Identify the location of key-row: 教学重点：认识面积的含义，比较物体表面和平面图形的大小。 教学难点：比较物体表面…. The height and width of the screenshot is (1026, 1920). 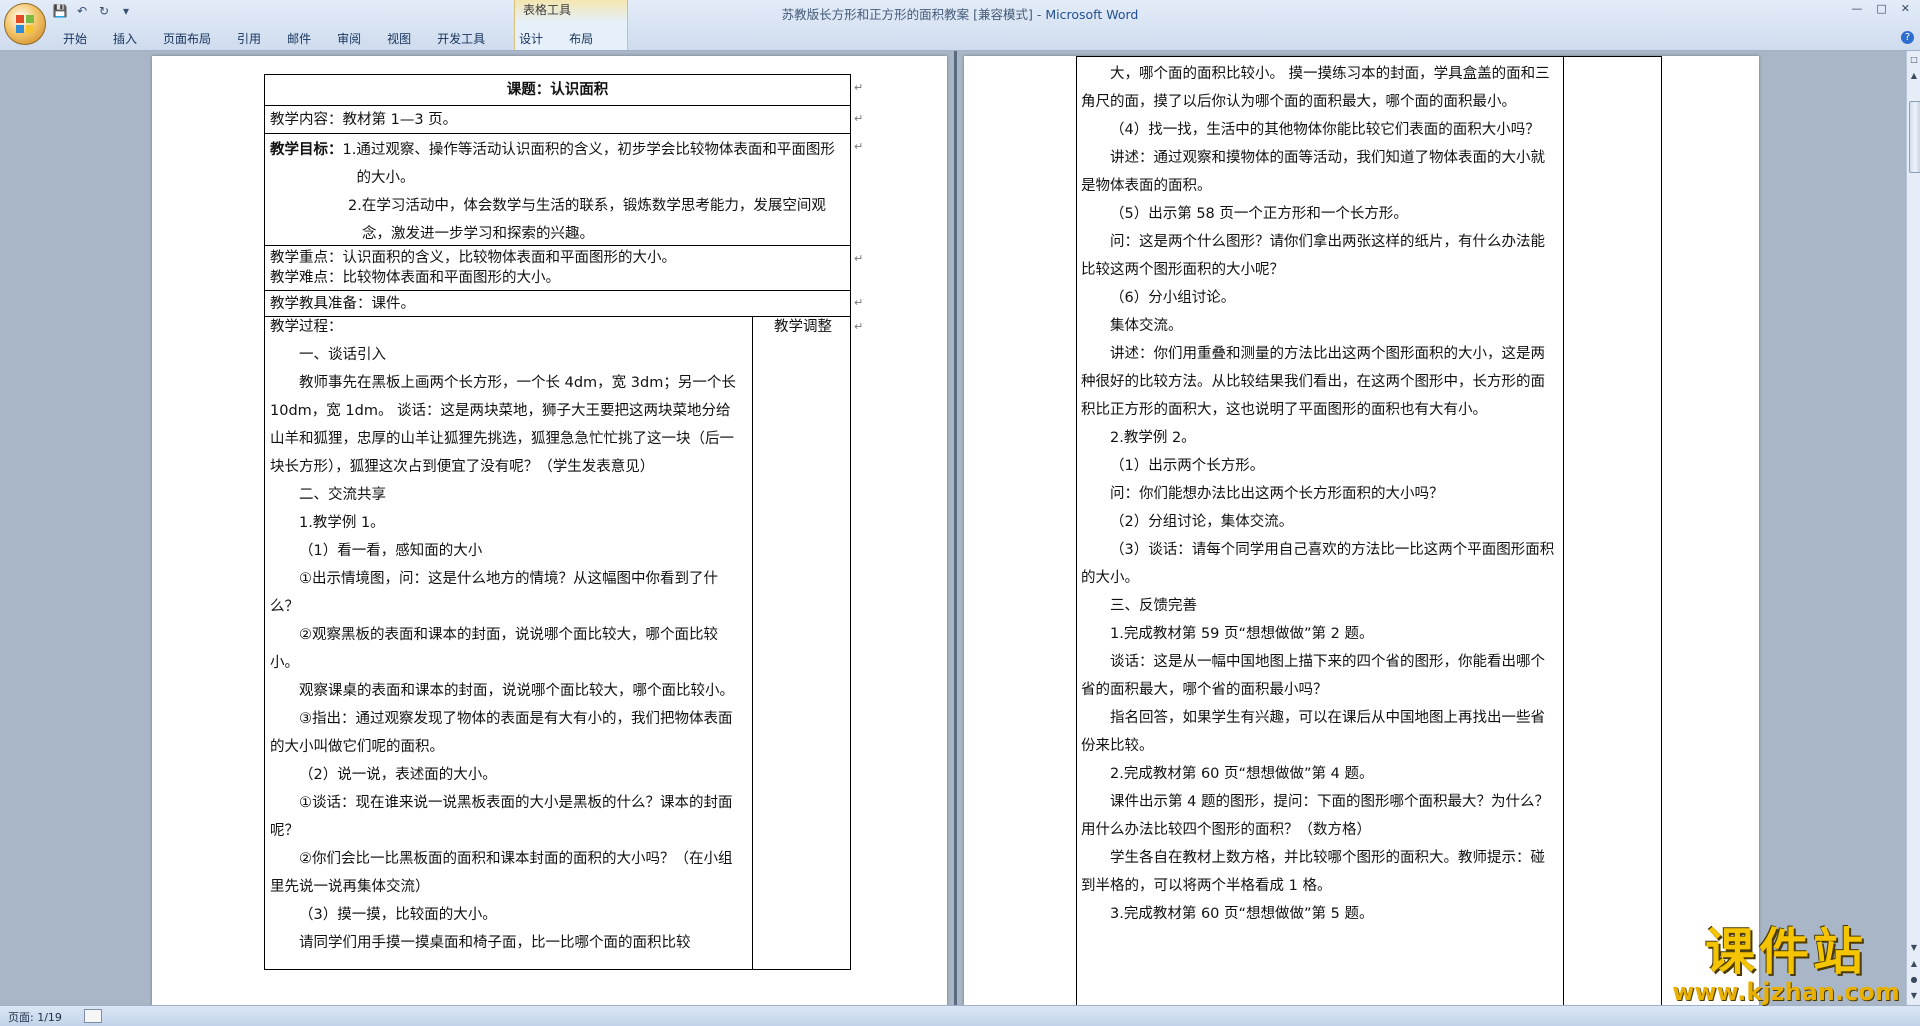
(557, 268).